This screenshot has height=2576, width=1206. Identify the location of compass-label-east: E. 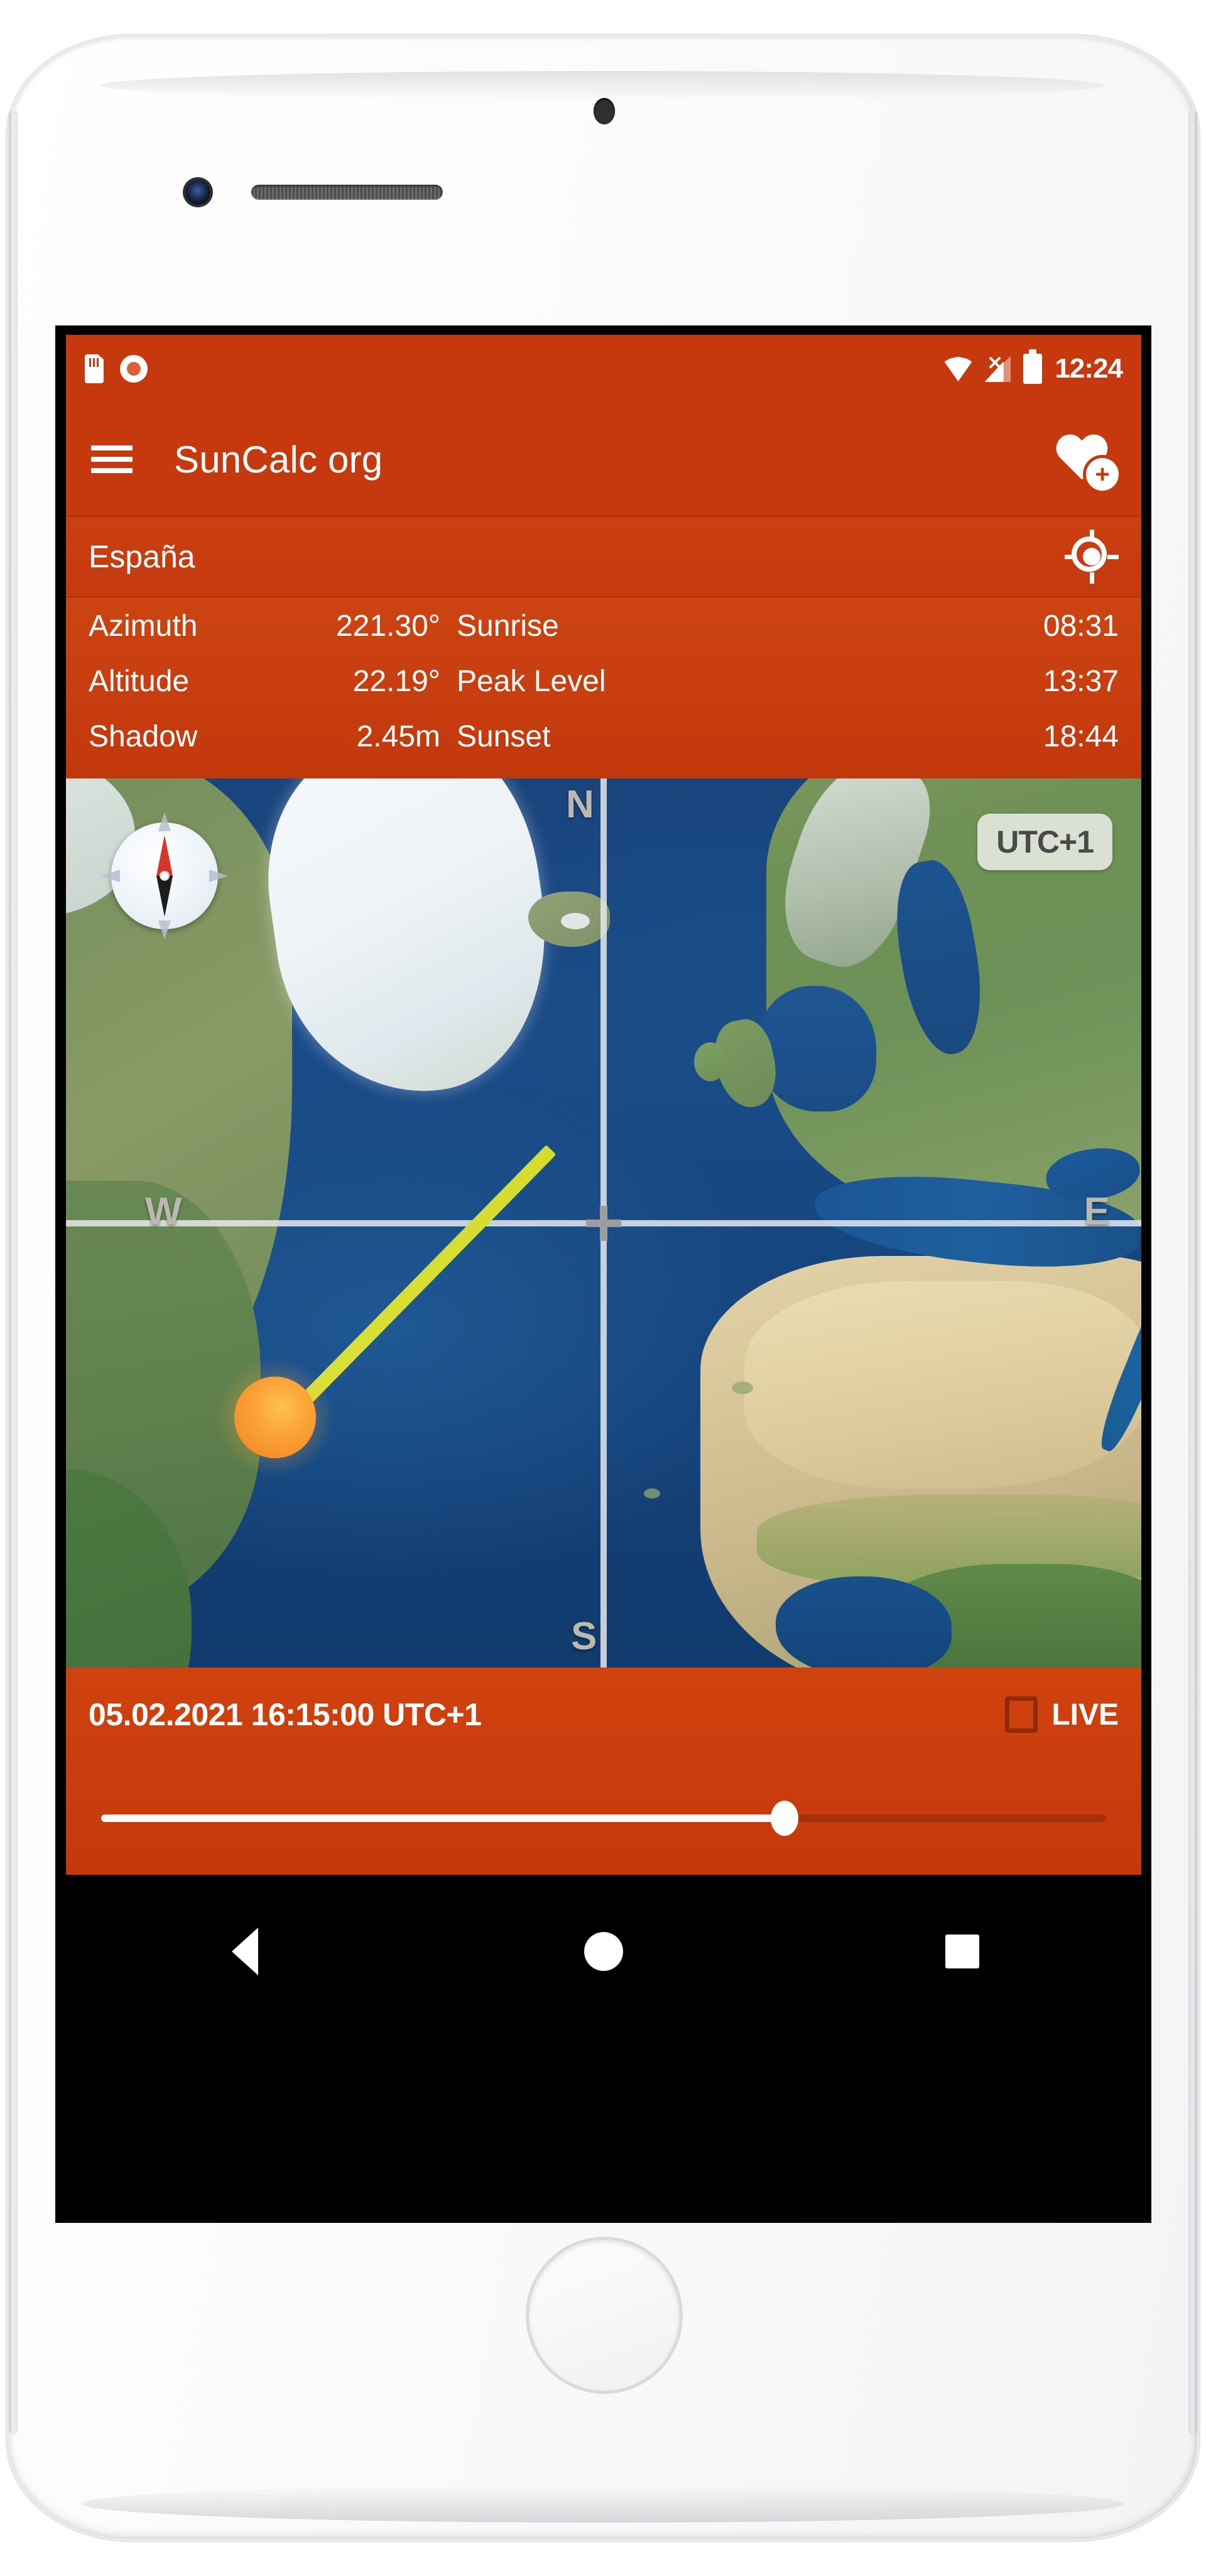
(1097, 1211).